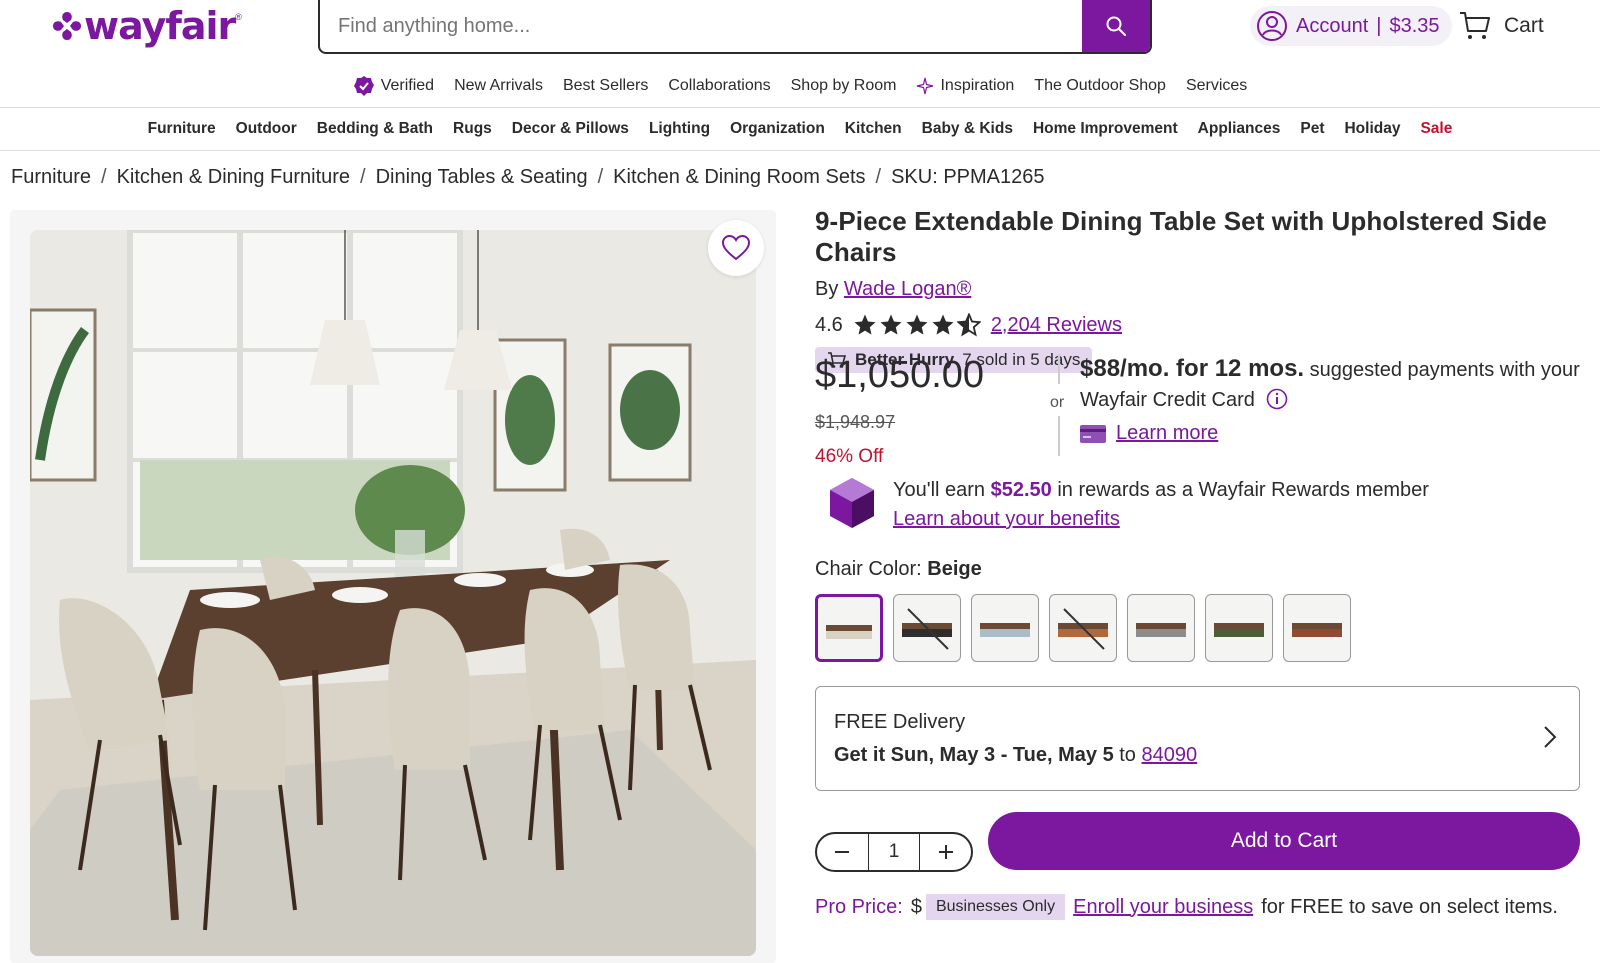 This screenshot has width=1600, height=963. I want to click on quantity-stepper: 1, so click(894, 852).